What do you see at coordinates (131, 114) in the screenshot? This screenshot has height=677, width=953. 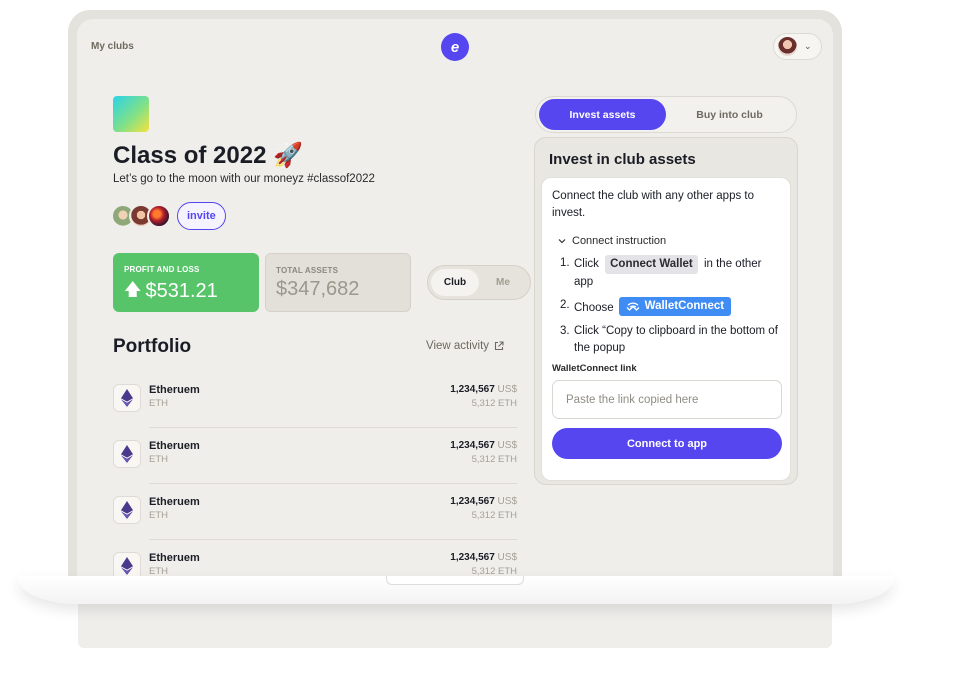 I see `club-logo` at bounding box center [131, 114].